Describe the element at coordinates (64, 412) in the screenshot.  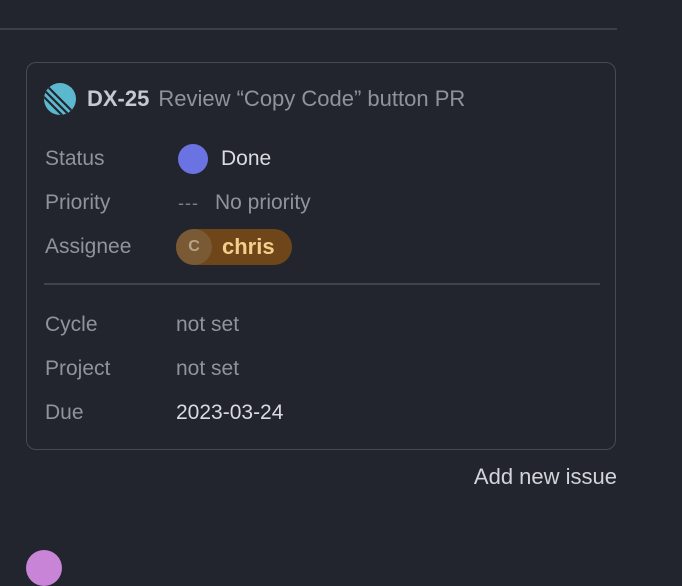
I see `due-label: Due` at that location.